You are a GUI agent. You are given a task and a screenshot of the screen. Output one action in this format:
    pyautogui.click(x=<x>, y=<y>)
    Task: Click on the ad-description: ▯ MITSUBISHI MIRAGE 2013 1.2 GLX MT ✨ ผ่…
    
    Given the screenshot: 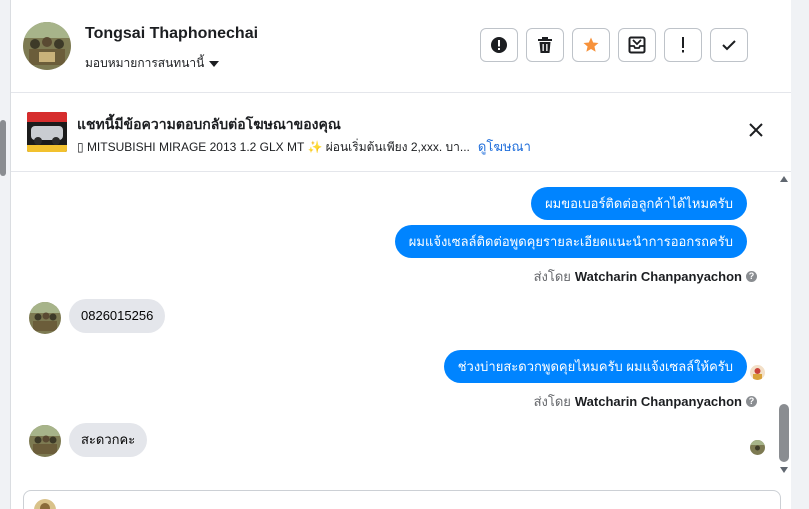 What is the action you would take?
    pyautogui.click(x=273, y=147)
    